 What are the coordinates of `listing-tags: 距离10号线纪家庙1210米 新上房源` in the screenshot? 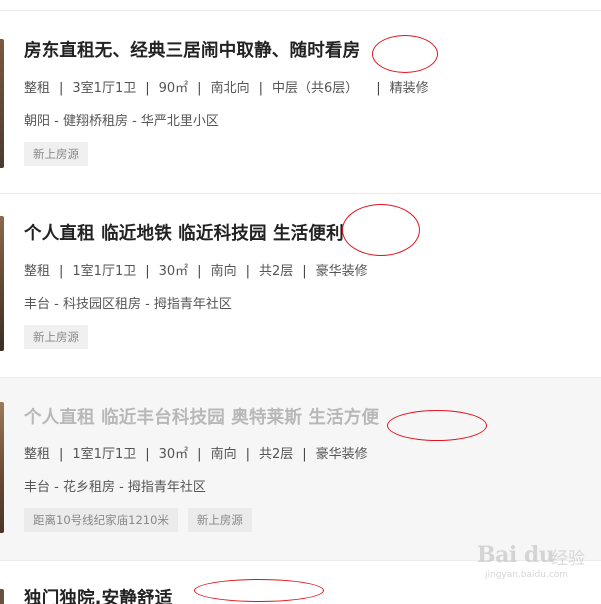 It's located at (138, 520).